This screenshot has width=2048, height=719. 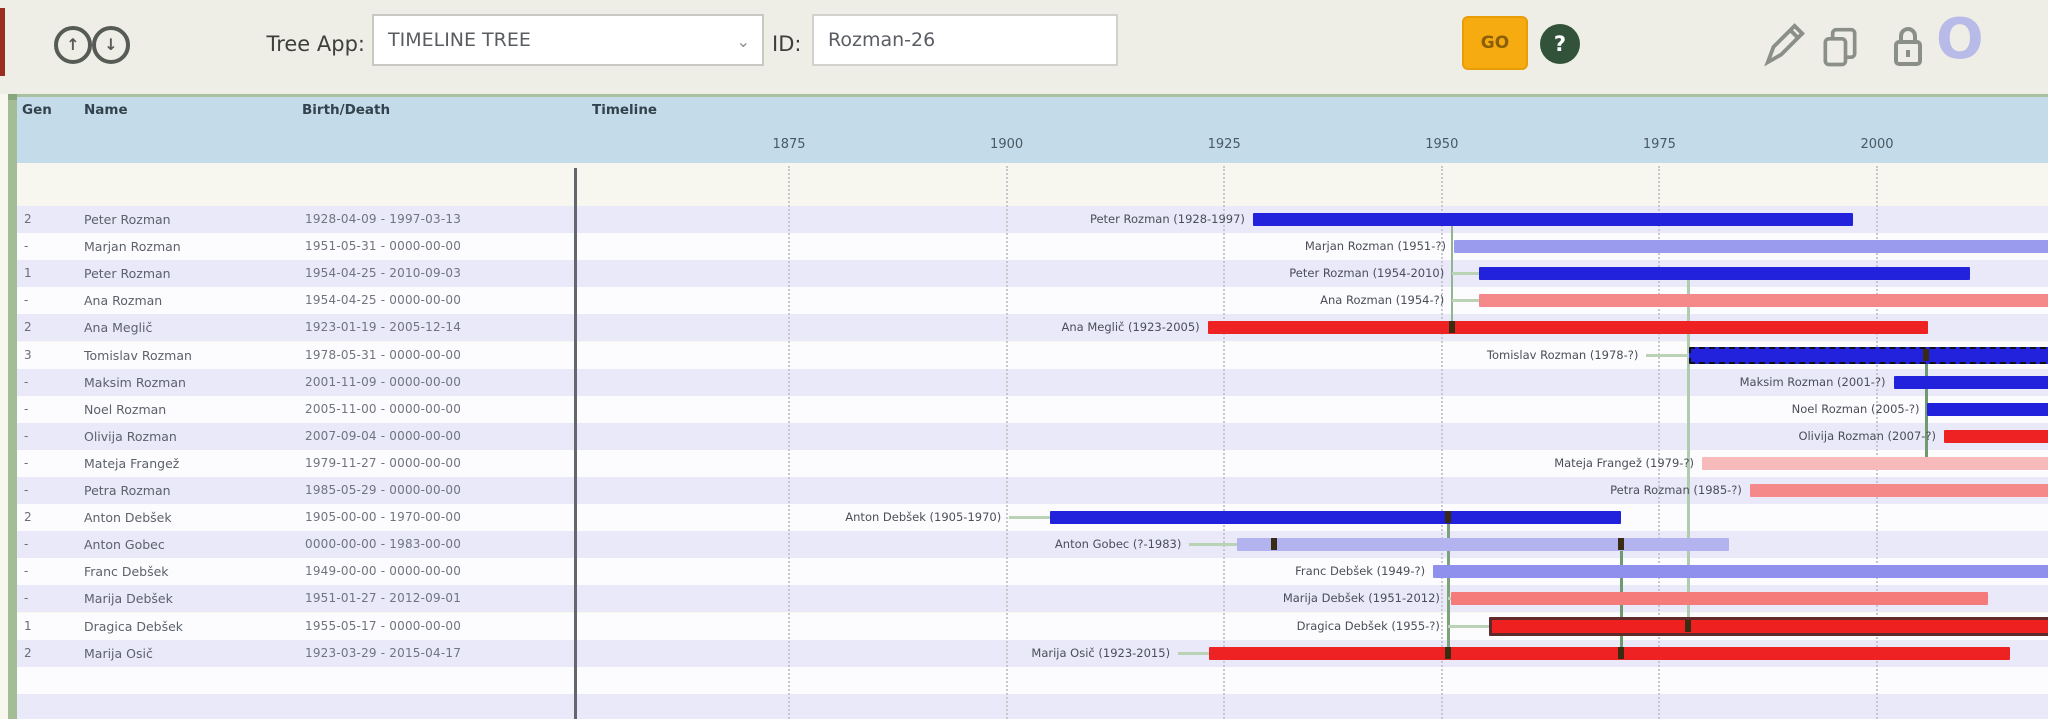 I want to click on row-name-cell: Petra Rozman, so click(x=127, y=490).